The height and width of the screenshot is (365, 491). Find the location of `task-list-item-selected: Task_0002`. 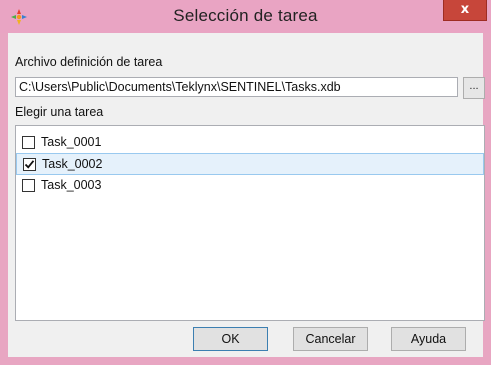

task-list-item-selected: Task_0002 is located at coordinates (250, 164).